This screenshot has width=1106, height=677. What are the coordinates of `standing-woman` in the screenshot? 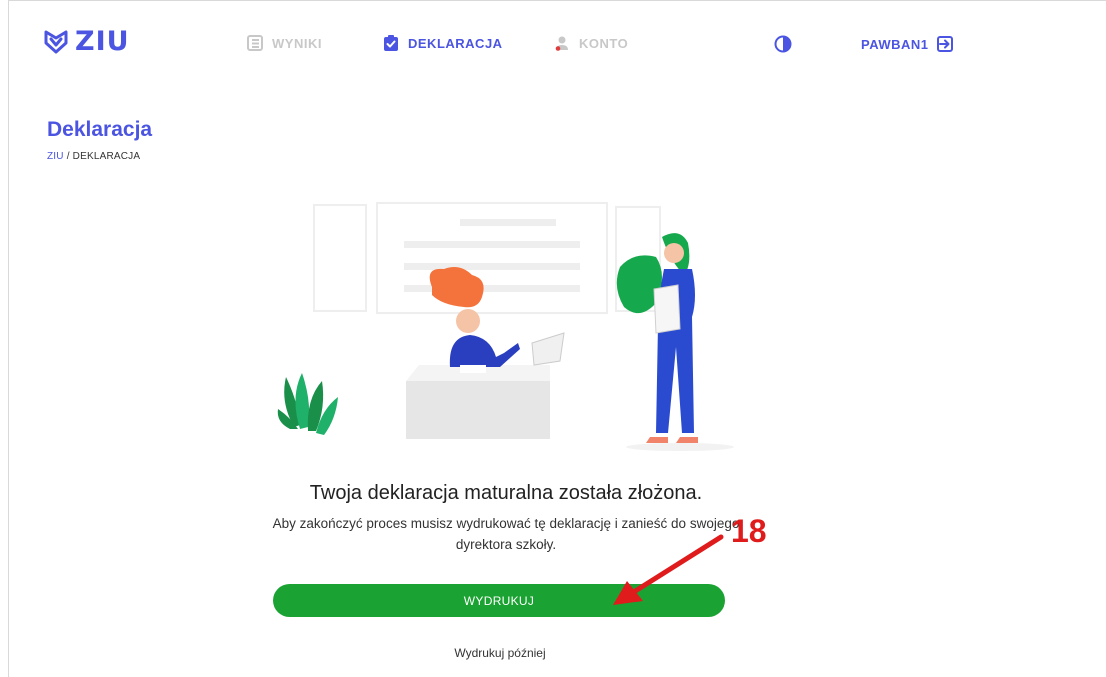 It's located at (675, 342).